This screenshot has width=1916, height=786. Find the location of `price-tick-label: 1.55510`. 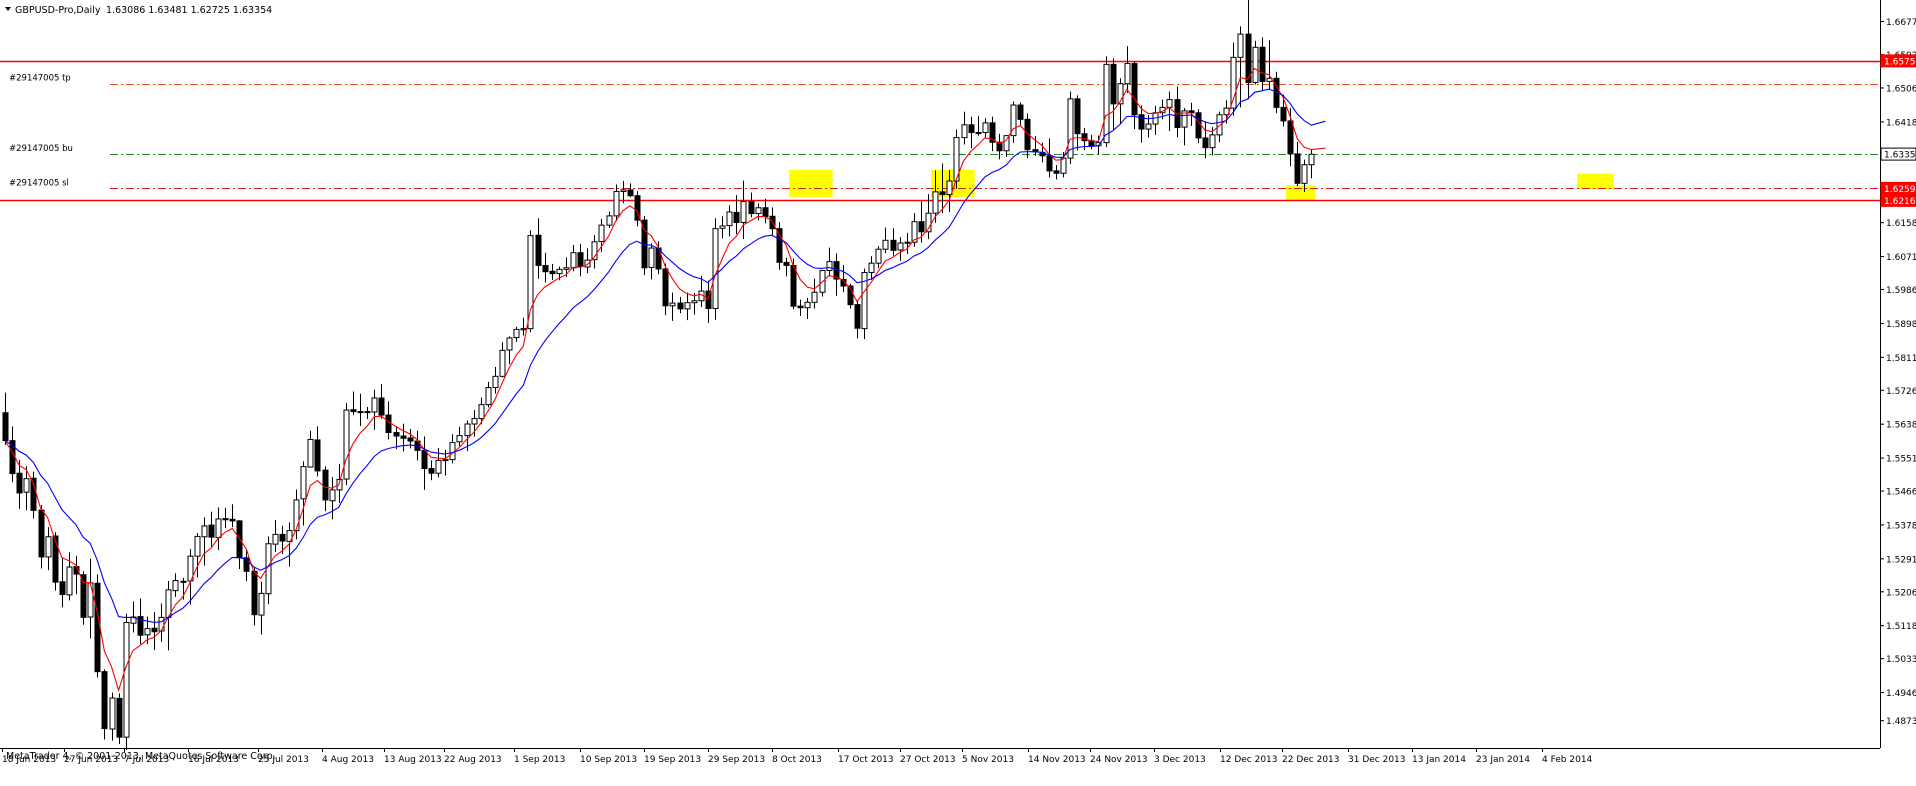

price-tick-label: 1.55510 is located at coordinates (1901, 460).